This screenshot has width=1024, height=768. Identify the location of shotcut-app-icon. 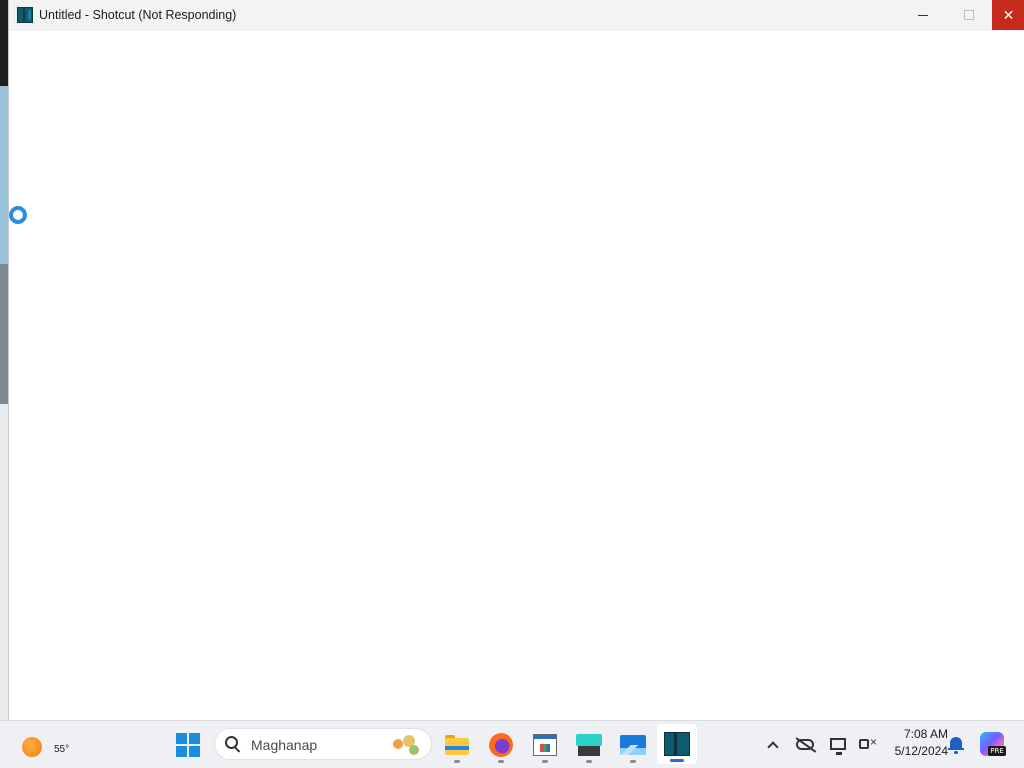
(25, 15).